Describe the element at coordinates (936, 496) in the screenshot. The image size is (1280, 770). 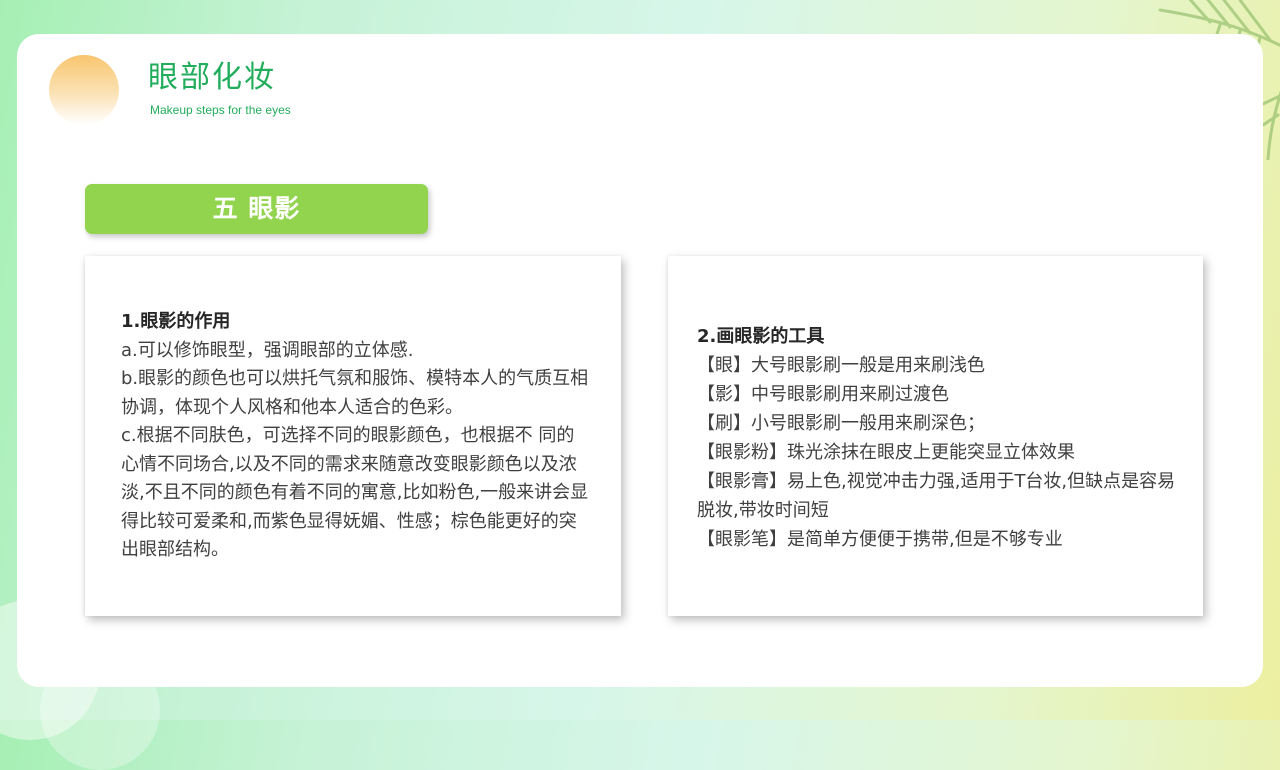
I see `panel-line: 【眼影膏】易上色,视觉冲击力强,适用于T台妆,但缺点是容易脱妆,带妆时间短` at that location.